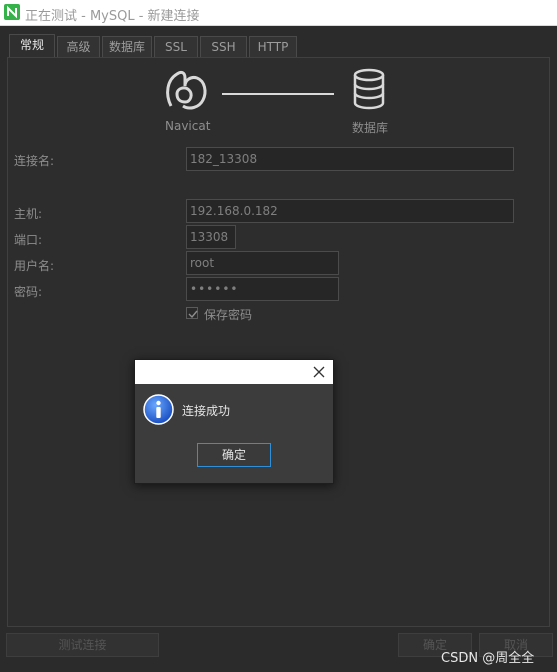 The height and width of the screenshot is (672, 557). Describe the element at coordinates (176, 47) in the screenshot. I see `tab-ssl: SSL` at that location.